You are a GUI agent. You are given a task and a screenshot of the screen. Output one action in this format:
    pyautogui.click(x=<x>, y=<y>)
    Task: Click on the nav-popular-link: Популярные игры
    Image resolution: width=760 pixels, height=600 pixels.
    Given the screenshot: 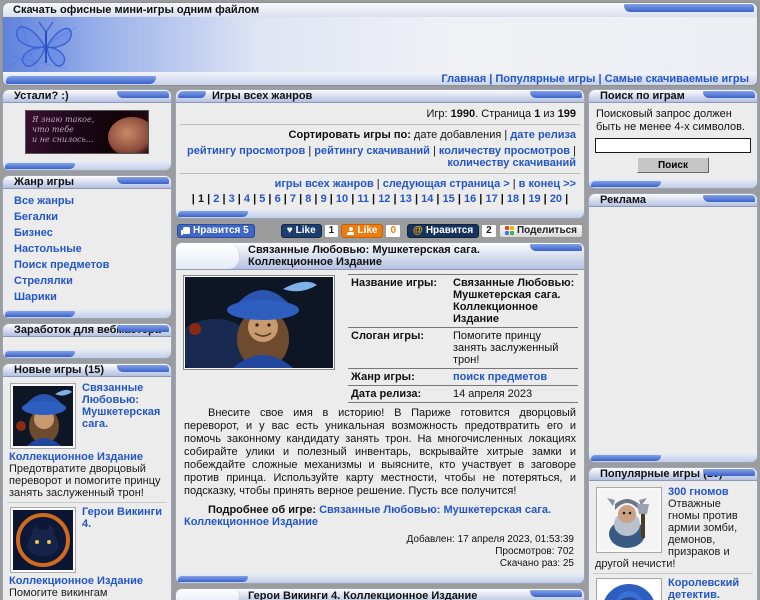 What is the action you would take?
    pyautogui.click(x=540, y=79)
    